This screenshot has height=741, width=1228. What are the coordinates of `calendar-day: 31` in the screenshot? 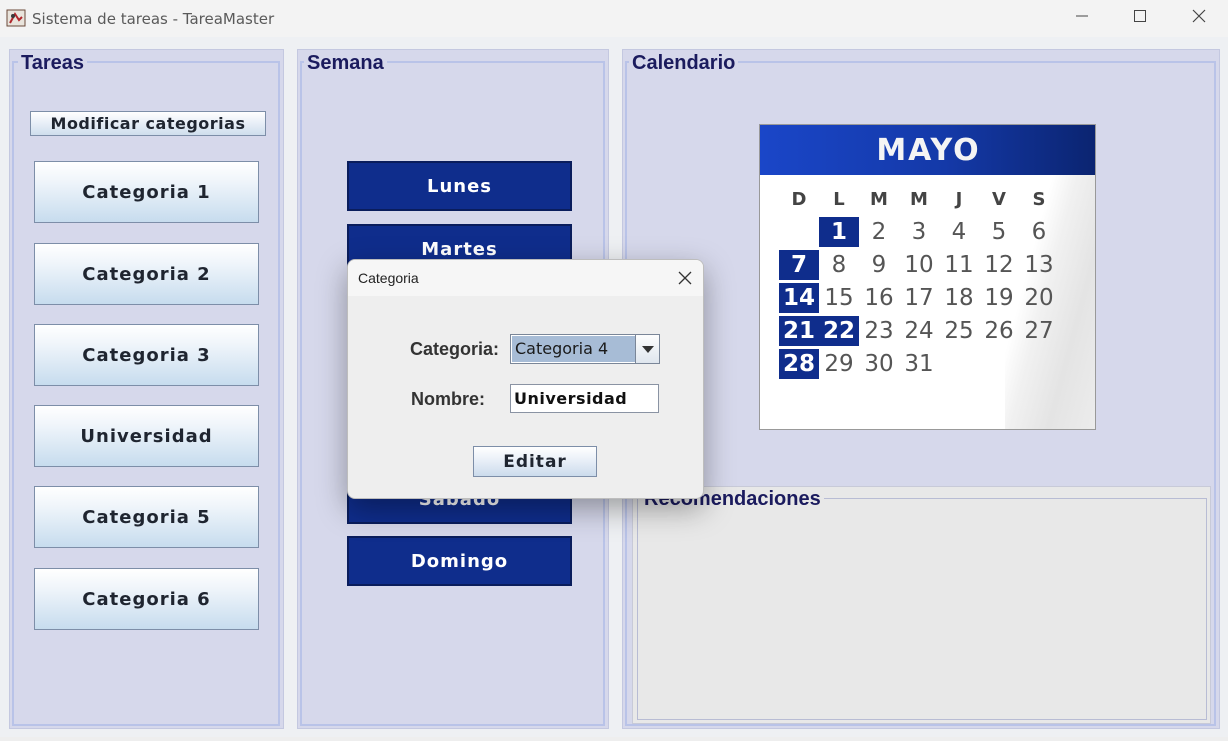 It's located at (919, 364).